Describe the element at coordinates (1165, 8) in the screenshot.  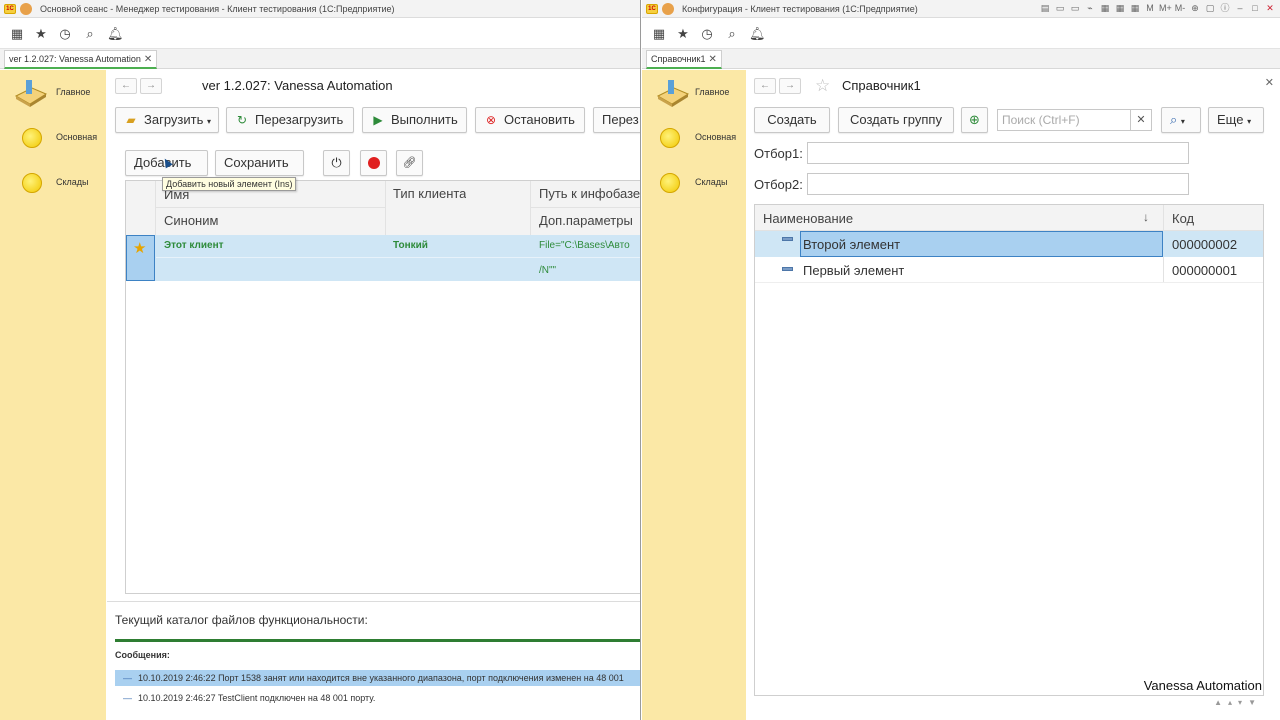
I see `memory-add-icon: M+` at that location.